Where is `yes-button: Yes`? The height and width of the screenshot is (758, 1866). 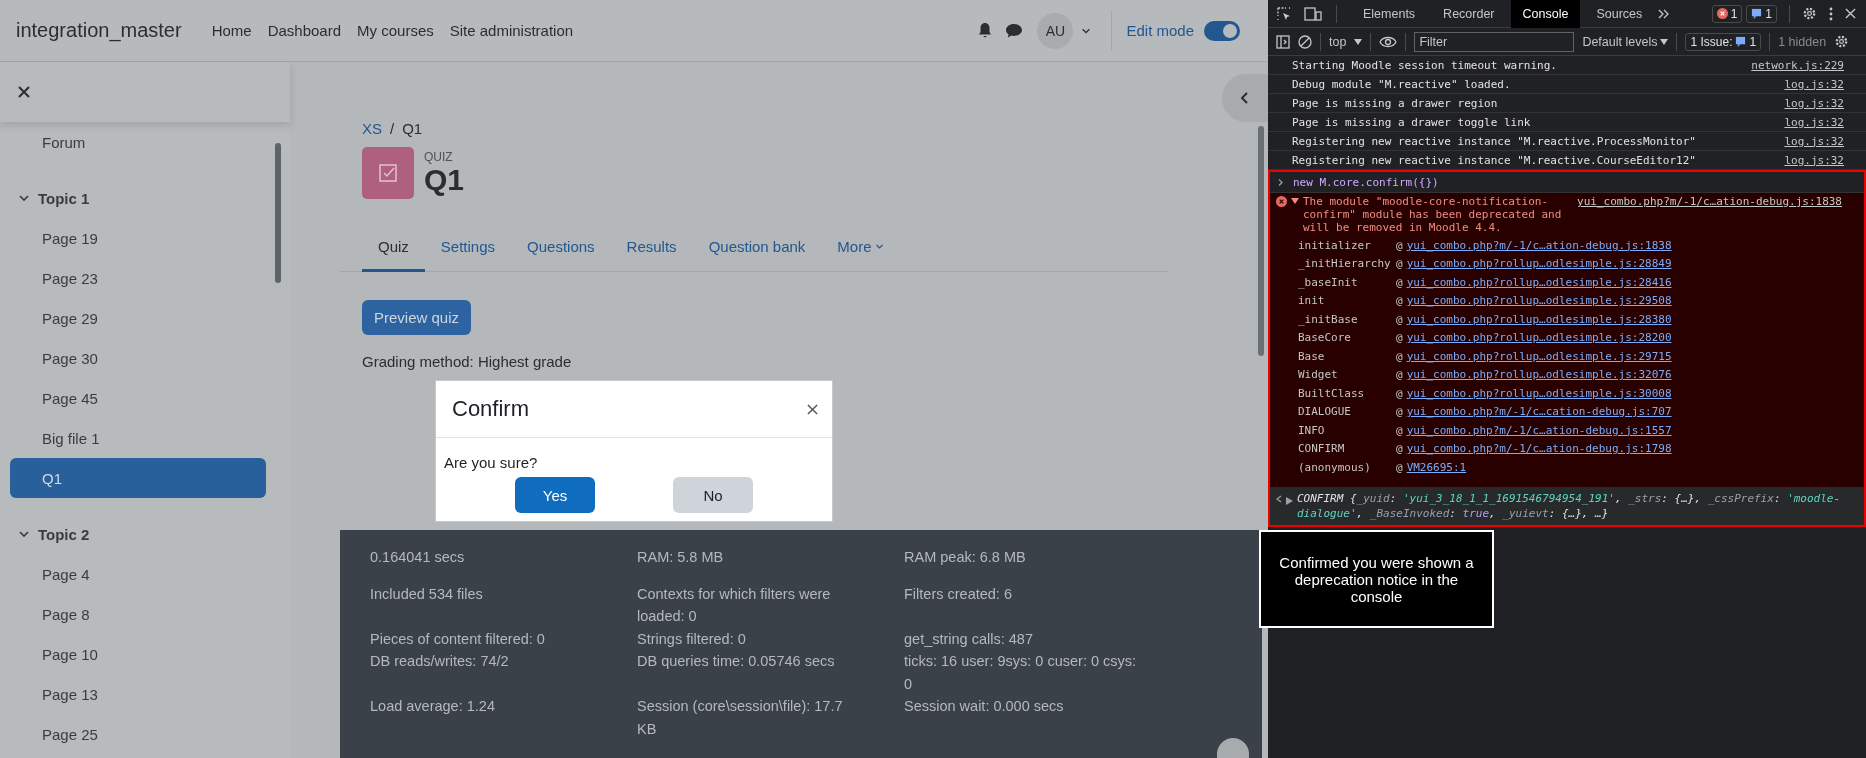
yes-button: Yes is located at coordinates (555, 495).